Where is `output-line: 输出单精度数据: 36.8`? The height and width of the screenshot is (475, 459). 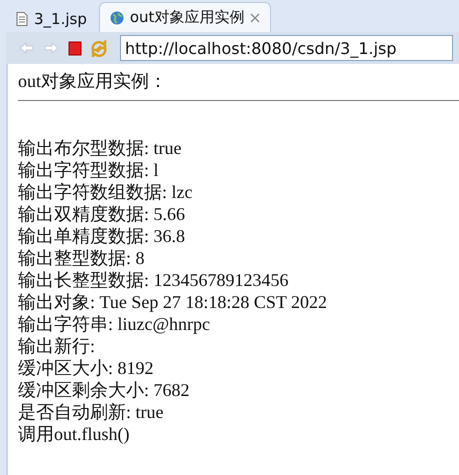
output-line: 输出单精度数据: 36.8 is located at coordinates (102, 236).